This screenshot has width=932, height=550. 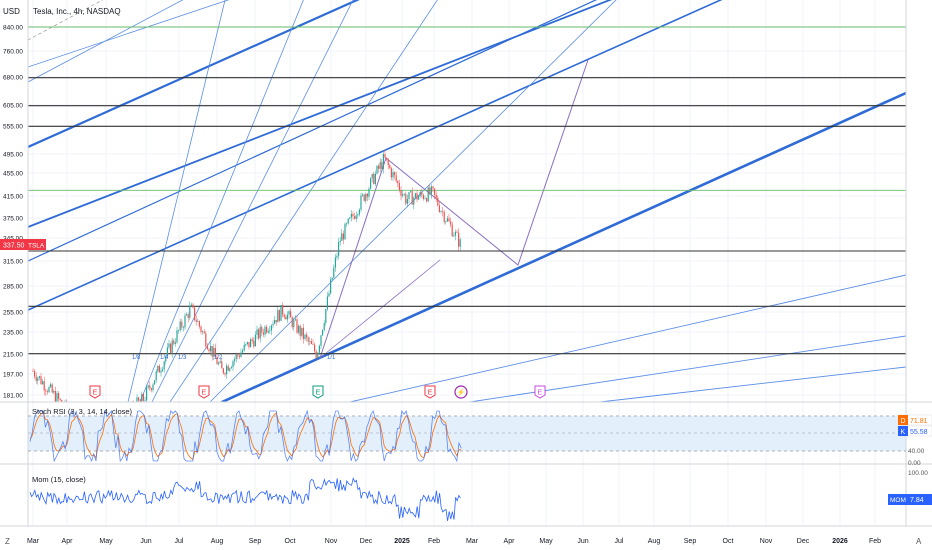 What do you see at coordinates (540, 392) in the screenshot?
I see `event-marker-earnings-future: E` at bounding box center [540, 392].